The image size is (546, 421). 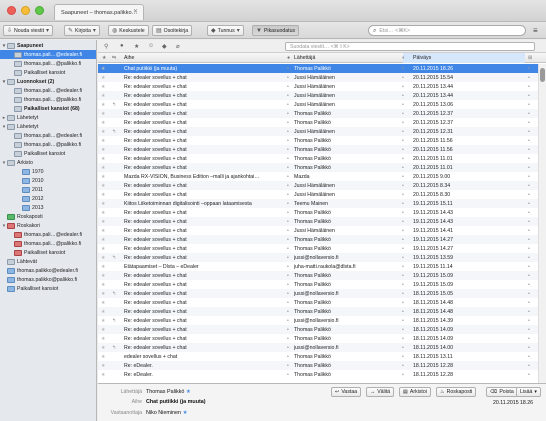 What do you see at coordinates (129, 58) in the screenshot?
I see `column-subject: Aihe` at bounding box center [129, 58].